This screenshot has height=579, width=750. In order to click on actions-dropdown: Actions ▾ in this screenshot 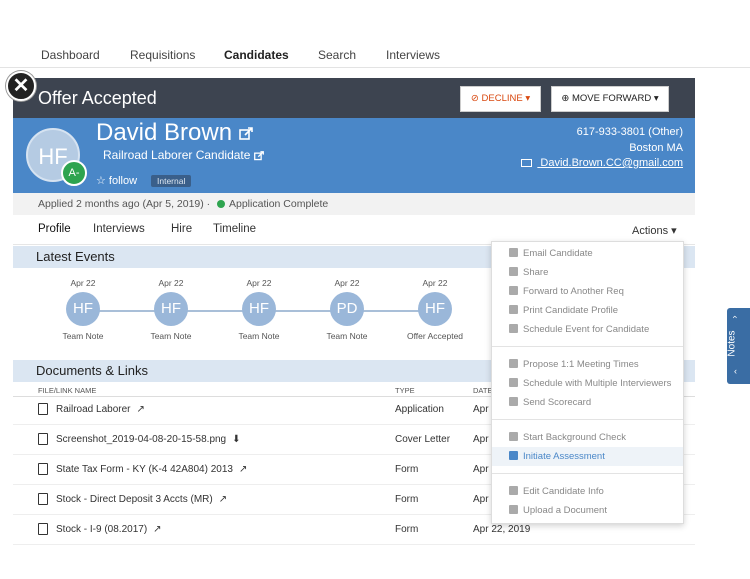, I will do `click(654, 230)`.